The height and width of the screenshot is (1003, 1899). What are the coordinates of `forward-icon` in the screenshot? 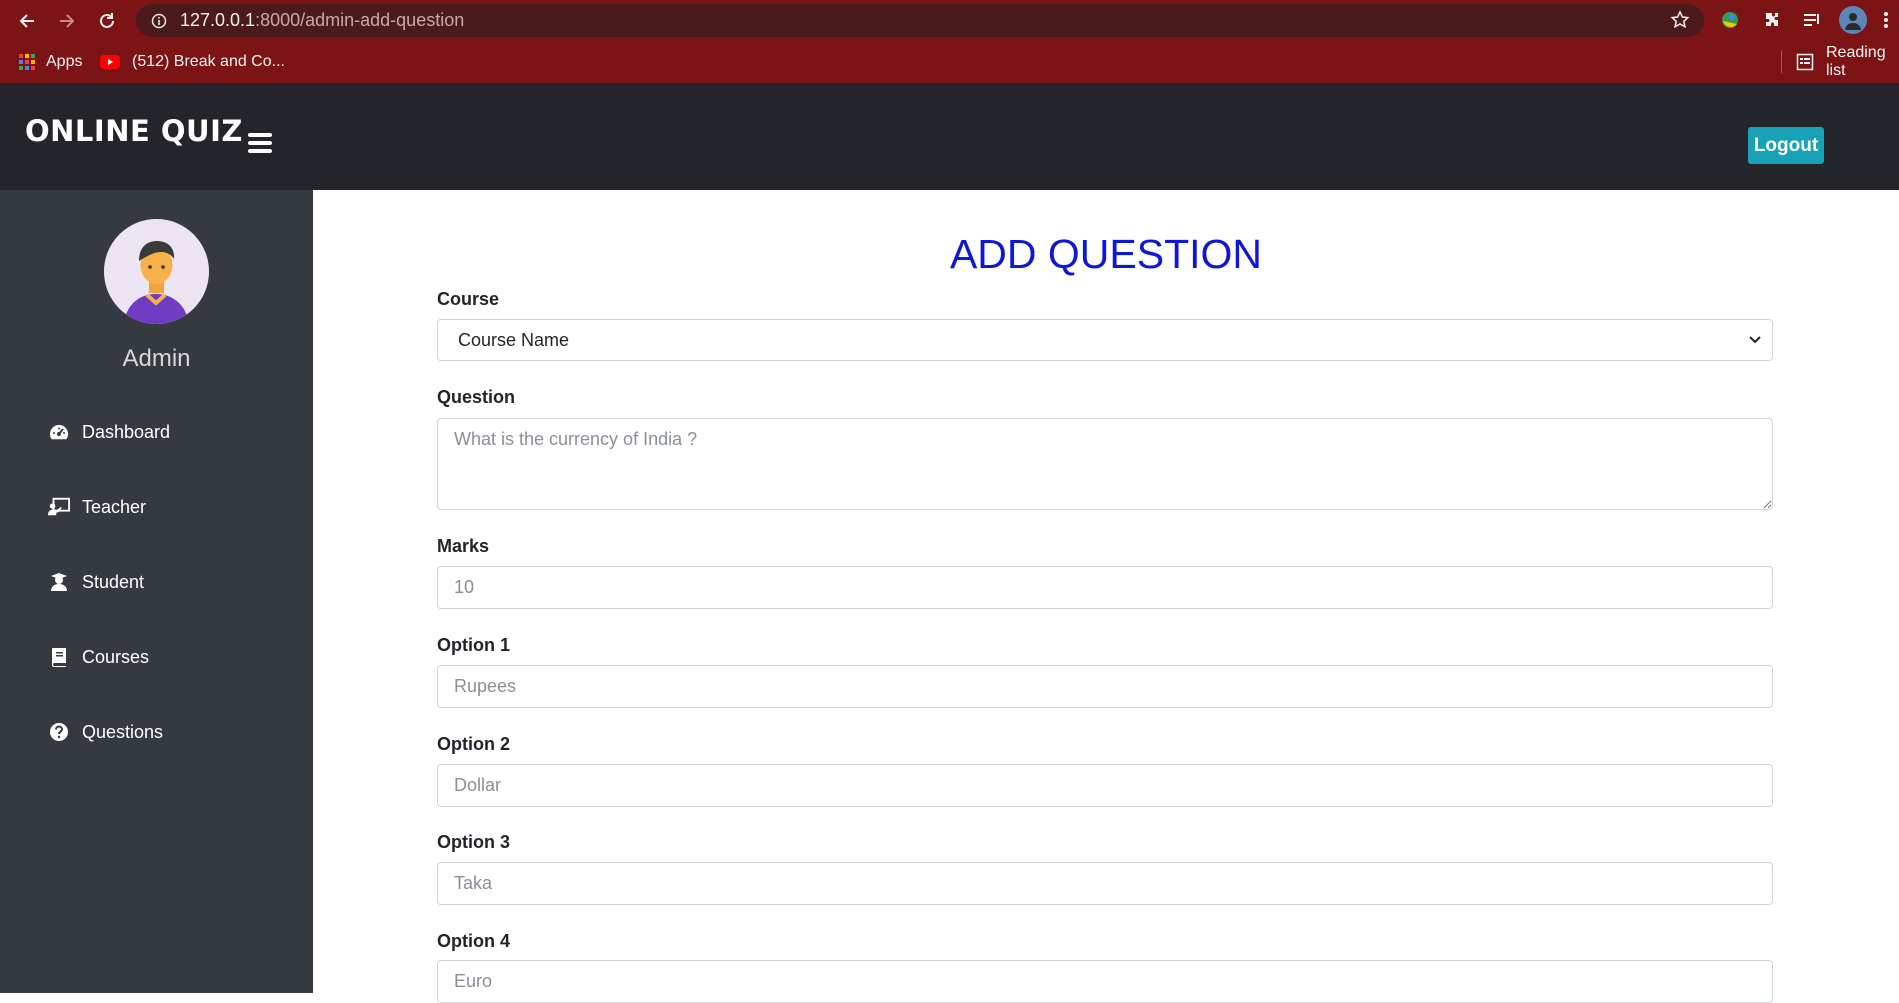 It's located at (67, 21).